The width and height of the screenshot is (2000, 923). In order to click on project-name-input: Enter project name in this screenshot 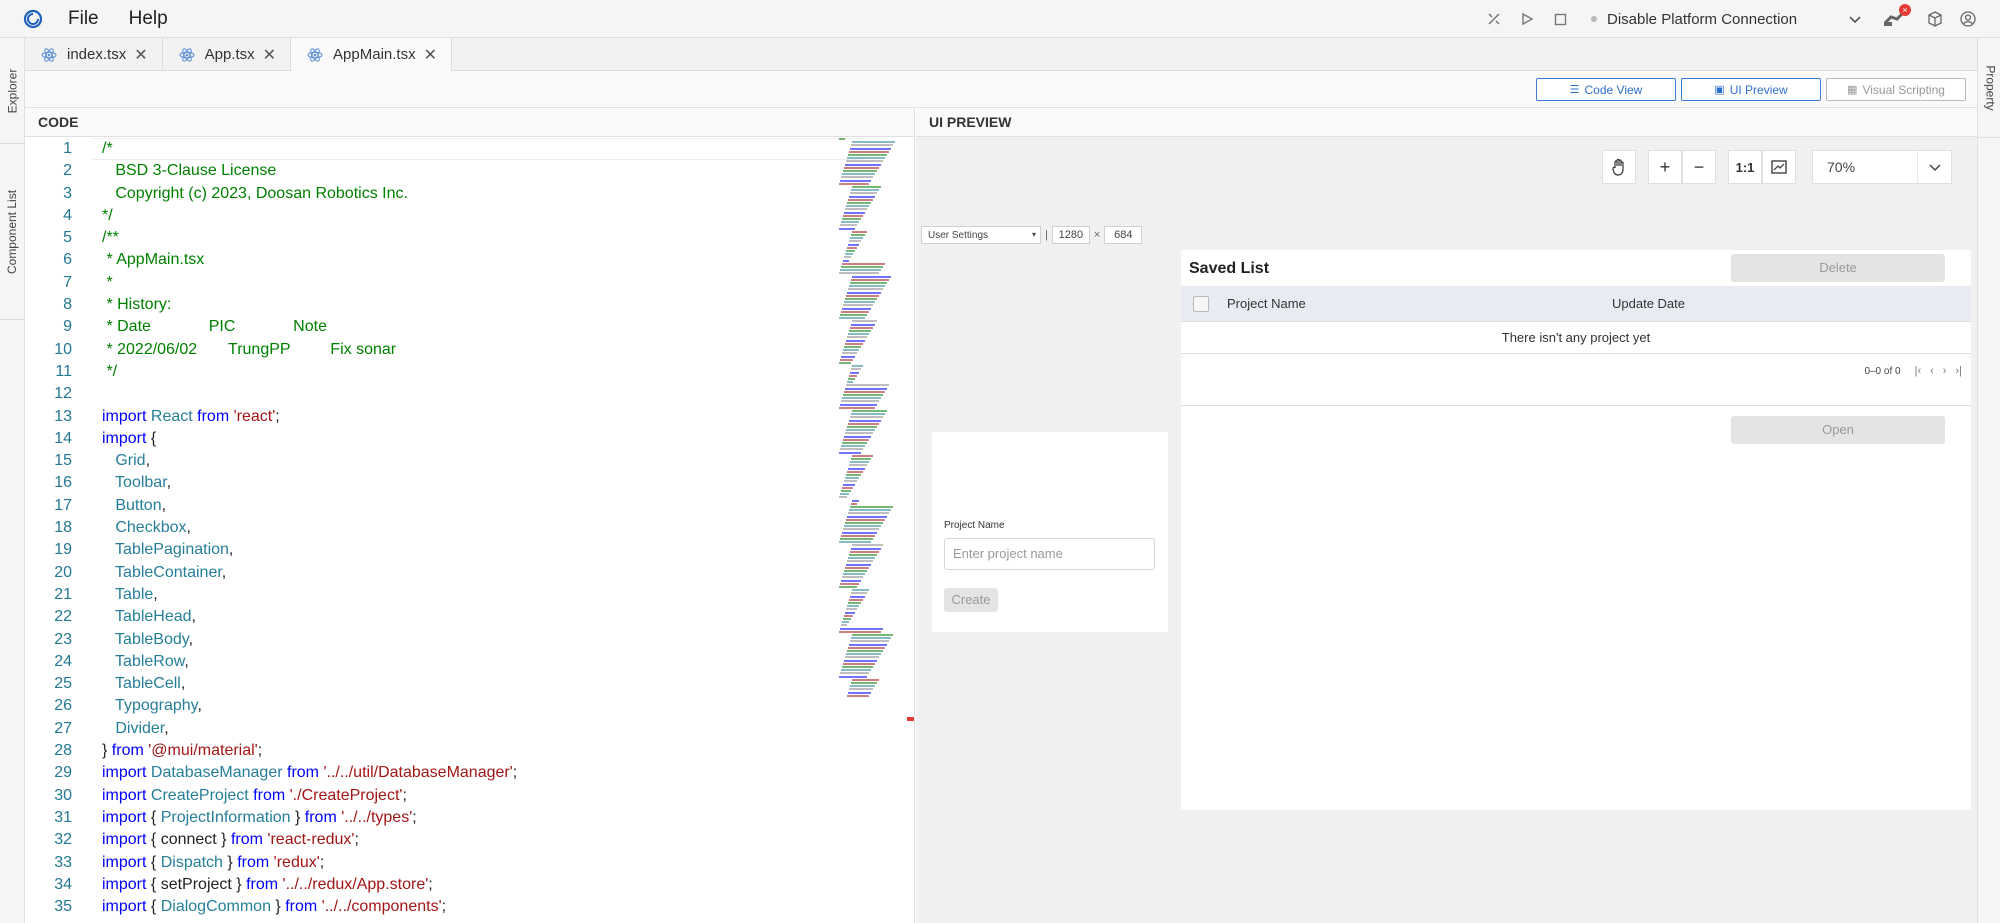, I will do `click(1049, 554)`.